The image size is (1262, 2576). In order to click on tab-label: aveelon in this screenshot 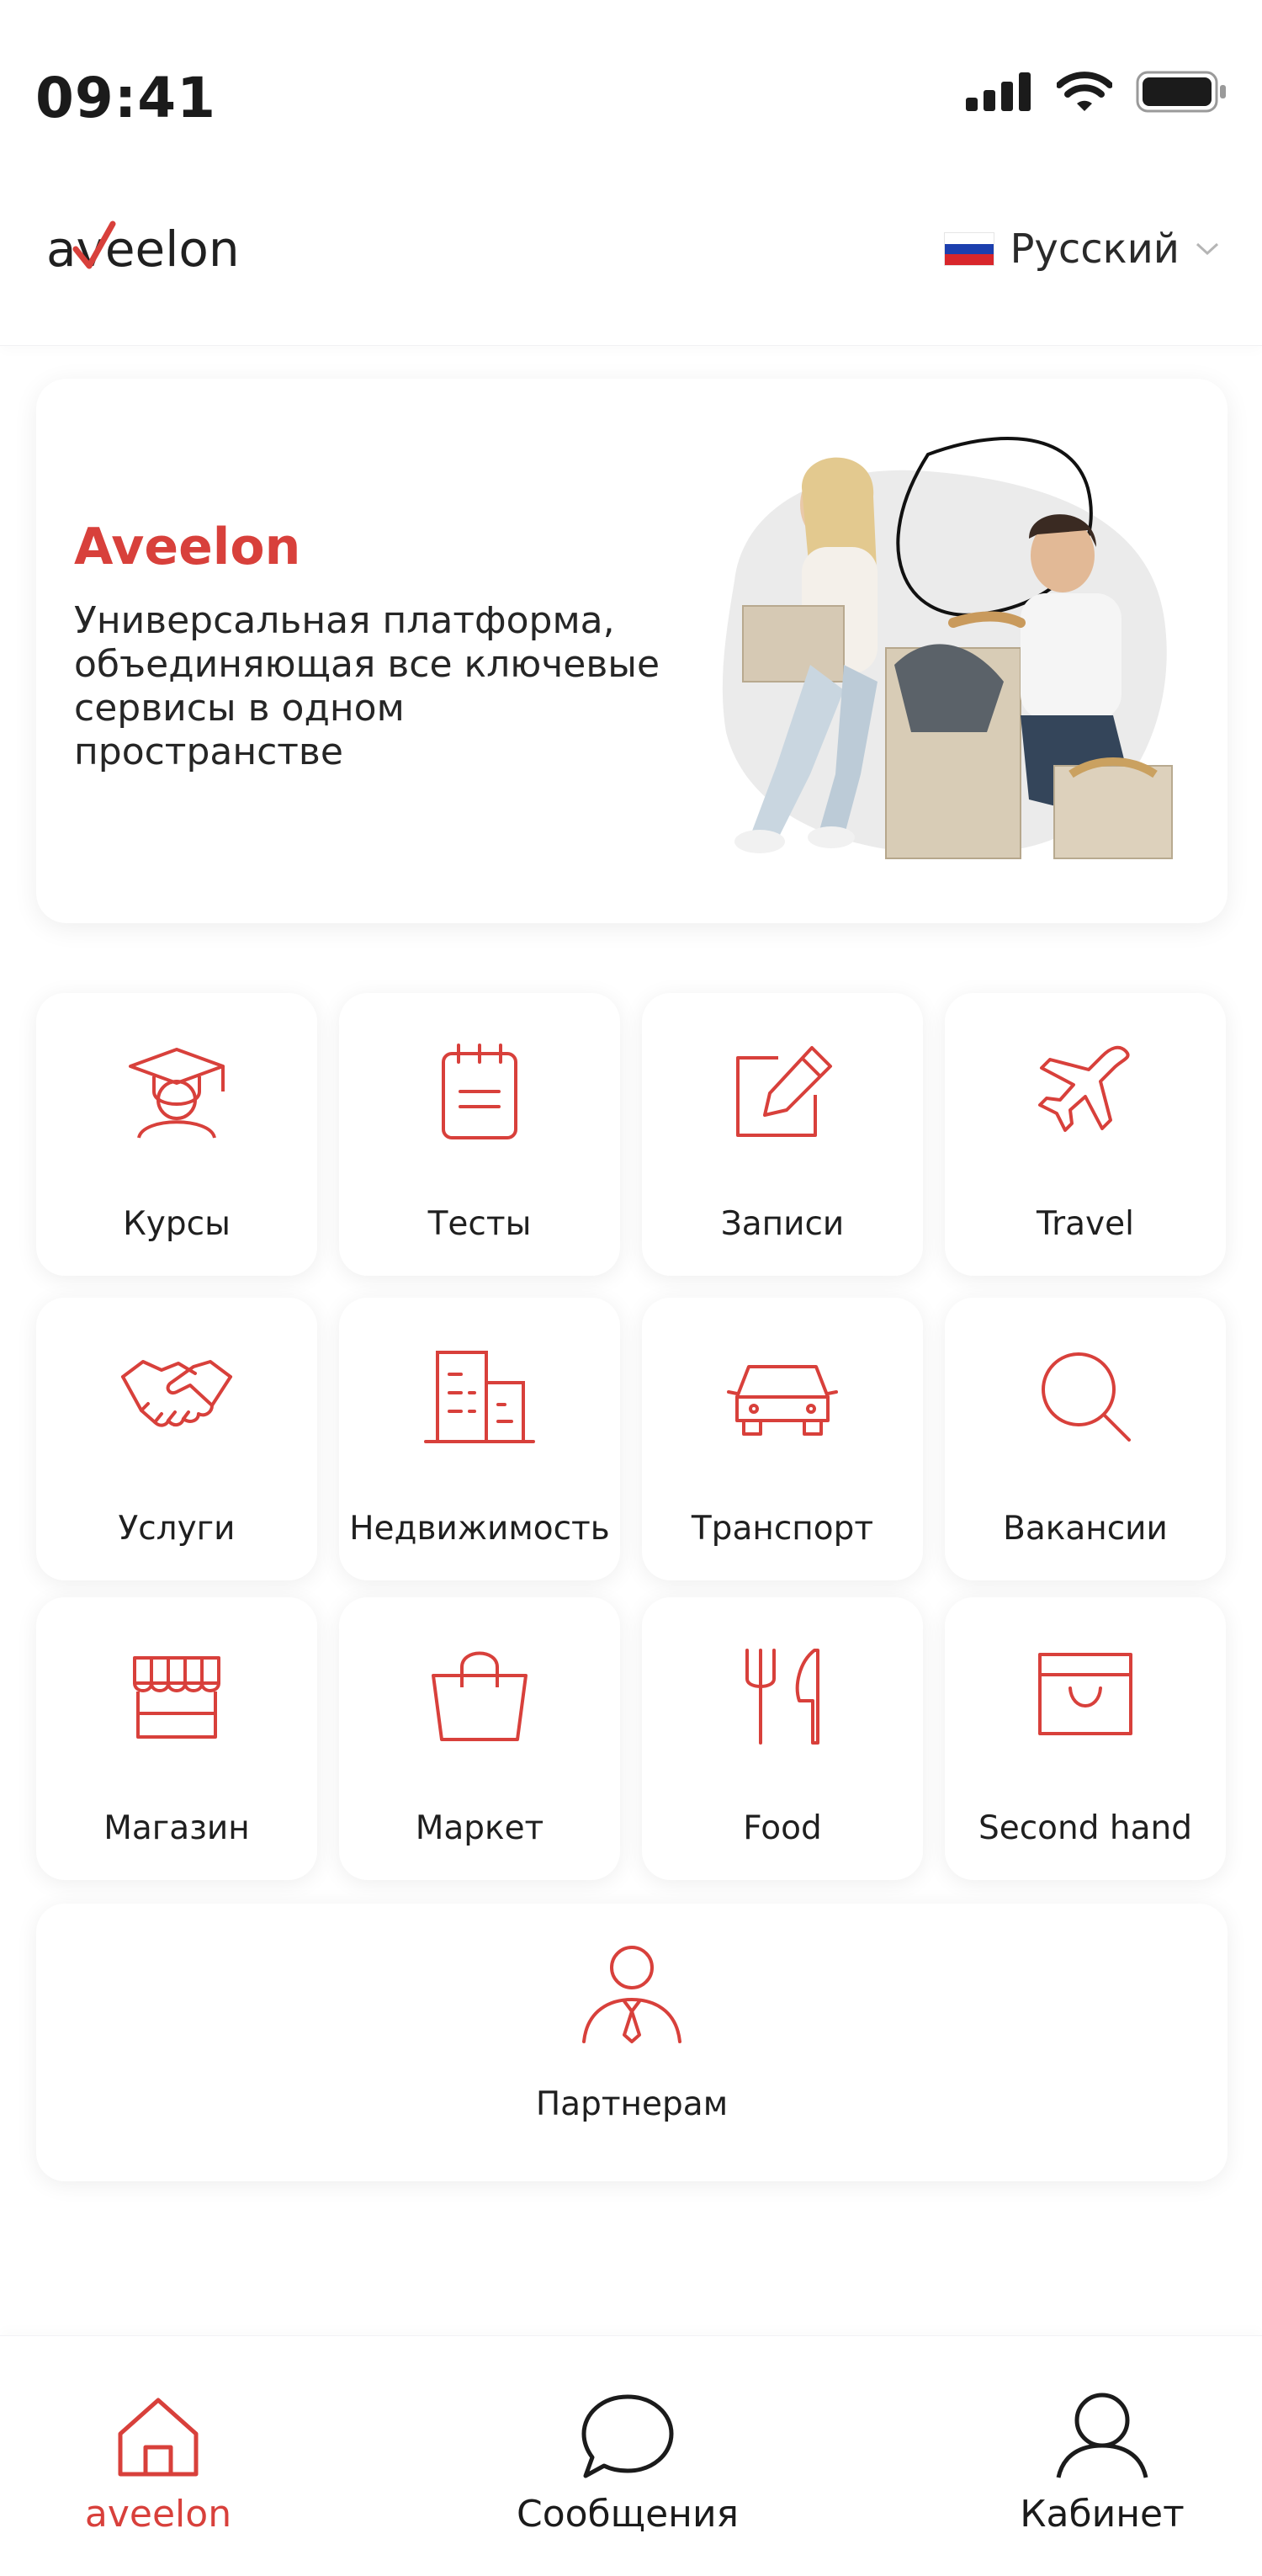, I will do `click(158, 2515)`.